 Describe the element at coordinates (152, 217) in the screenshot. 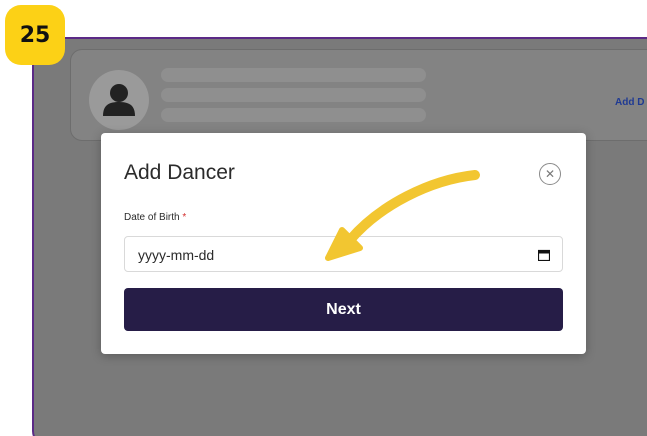

I see `field-label-text: Date of Birth` at that location.